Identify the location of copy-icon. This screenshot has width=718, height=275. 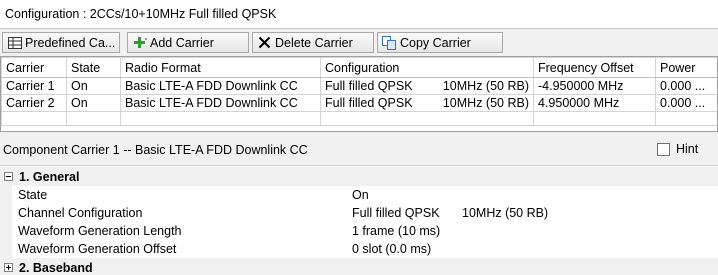
(389, 42).